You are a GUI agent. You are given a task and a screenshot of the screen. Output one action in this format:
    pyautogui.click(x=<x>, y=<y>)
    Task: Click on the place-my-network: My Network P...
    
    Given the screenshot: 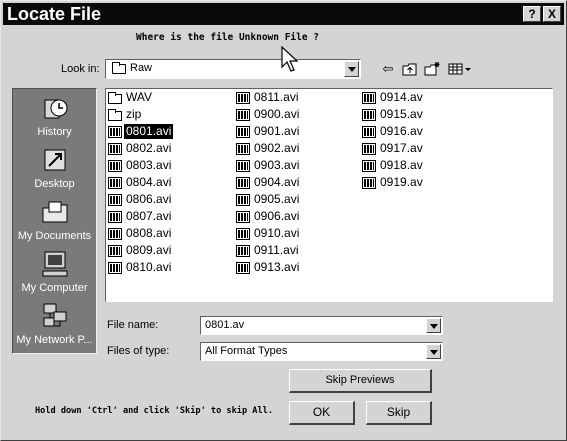 What is the action you would take?
    pyautogui.click(x=54, y=325)
    